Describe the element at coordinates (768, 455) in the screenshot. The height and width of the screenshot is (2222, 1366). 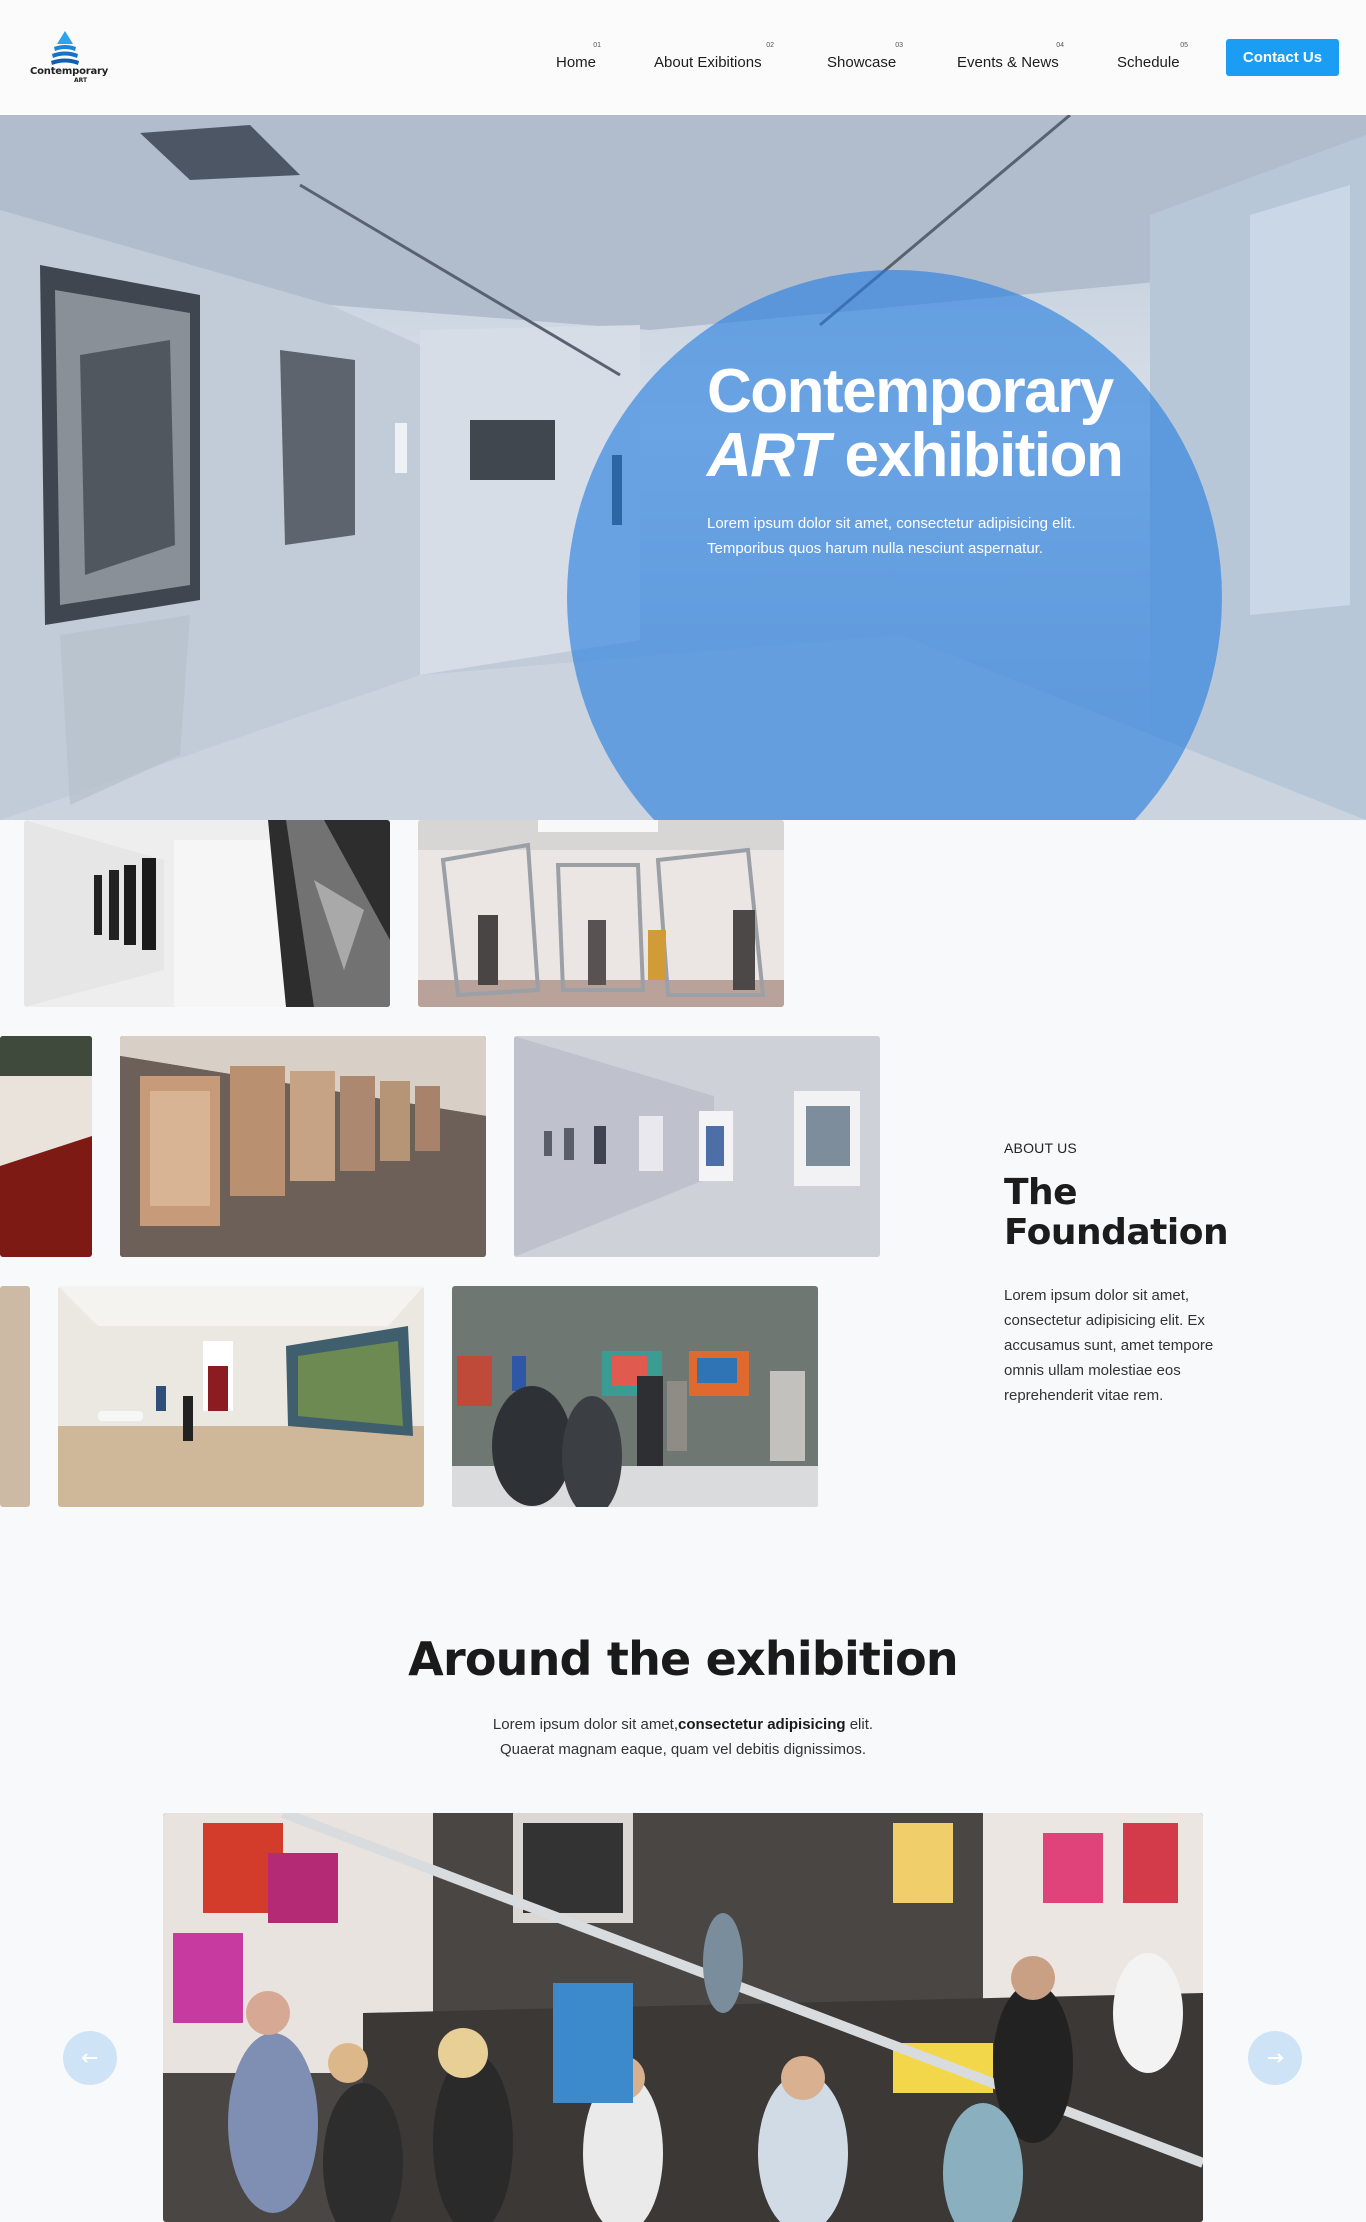
I see `hero-title-italic: ART` at that location.